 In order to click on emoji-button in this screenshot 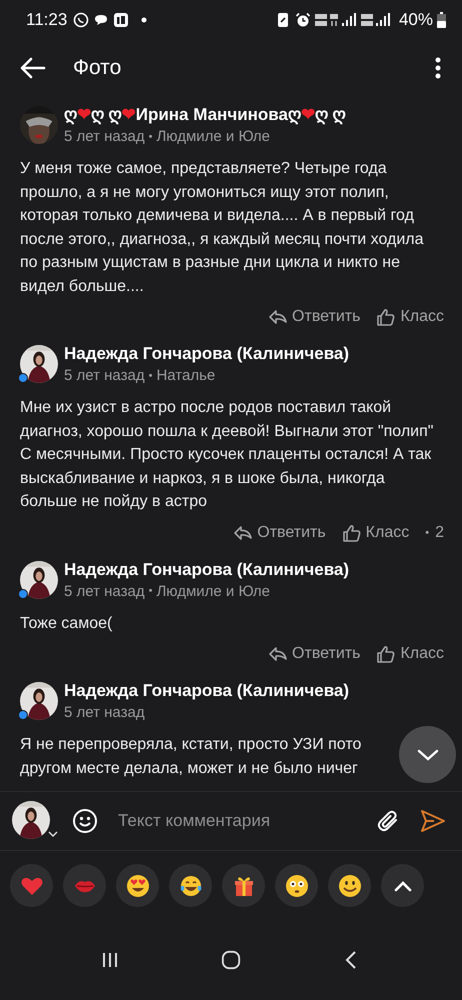, I will do `click(85, 821)`.